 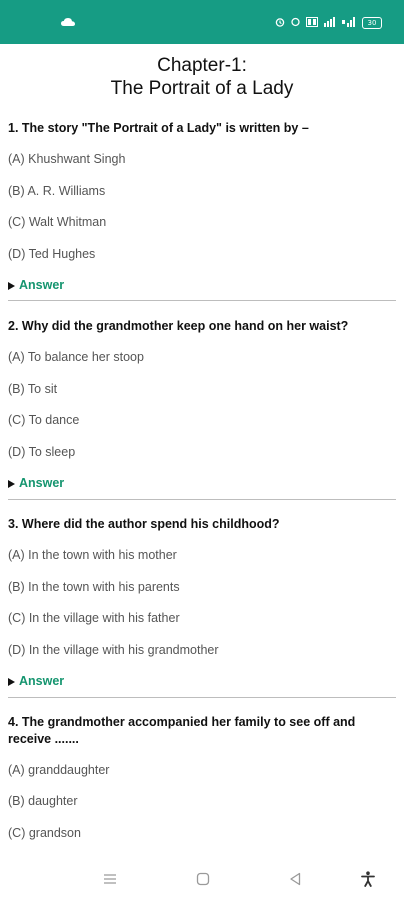 What do you see at coordinates (372, 23) in the screenshot?
I see `battery-icon: 30` at bounding box center [372, 23].